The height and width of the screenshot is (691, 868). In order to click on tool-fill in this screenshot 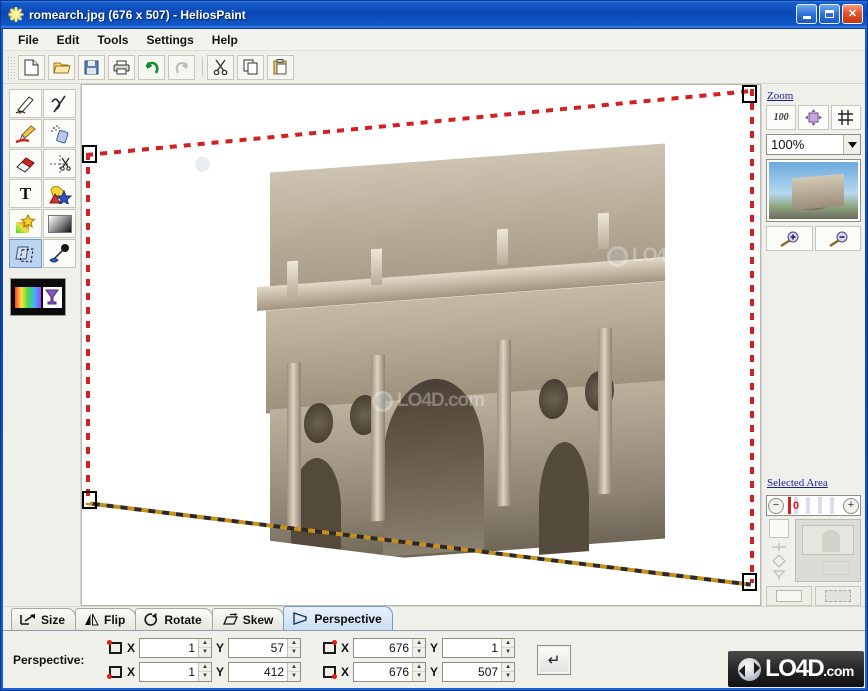, I will do `click(59, 253)`.